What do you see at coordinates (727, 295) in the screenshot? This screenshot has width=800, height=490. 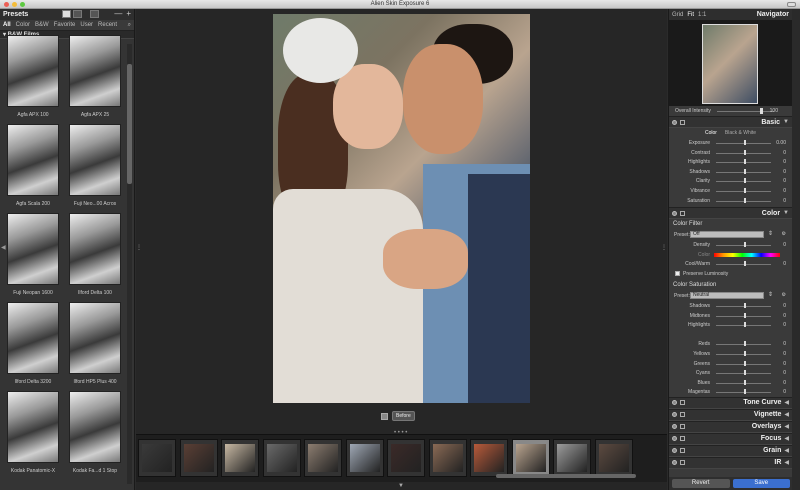 I see `color-saturation-preset-select: Neutral` at bounding box center [727, 295].